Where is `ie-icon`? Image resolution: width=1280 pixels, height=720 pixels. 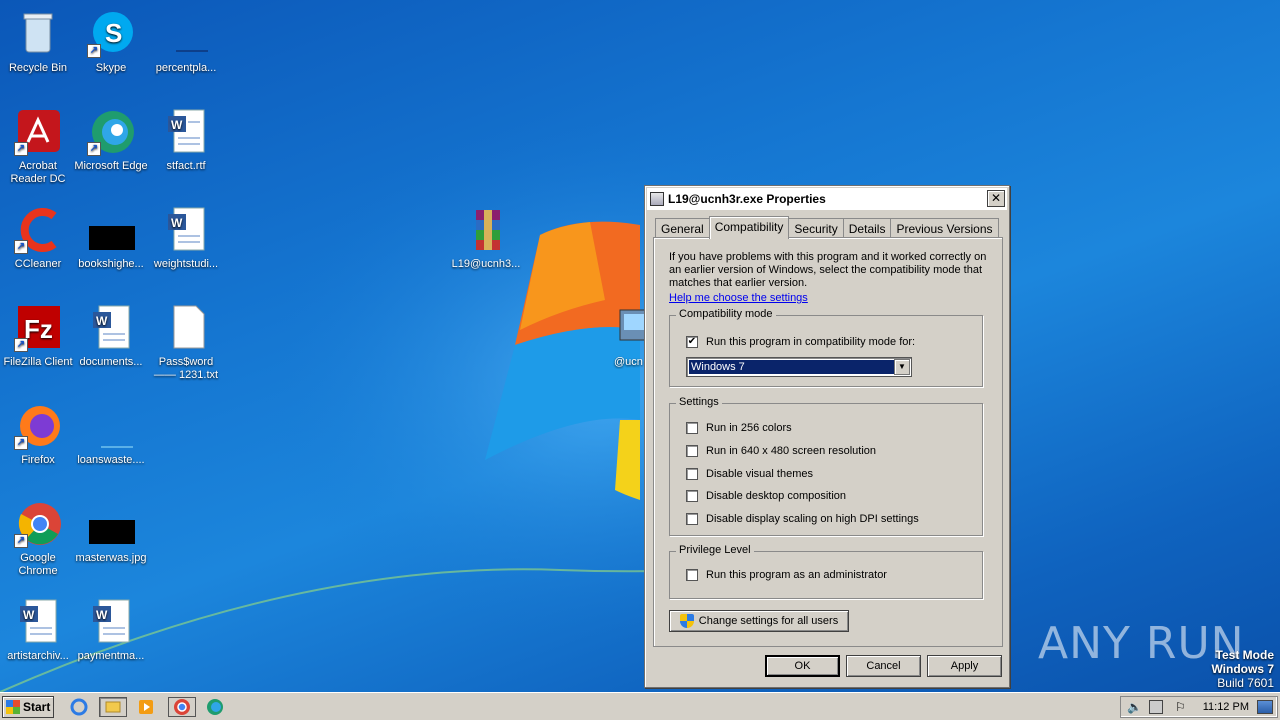 ie-icon is located at coordinates (79, 707).